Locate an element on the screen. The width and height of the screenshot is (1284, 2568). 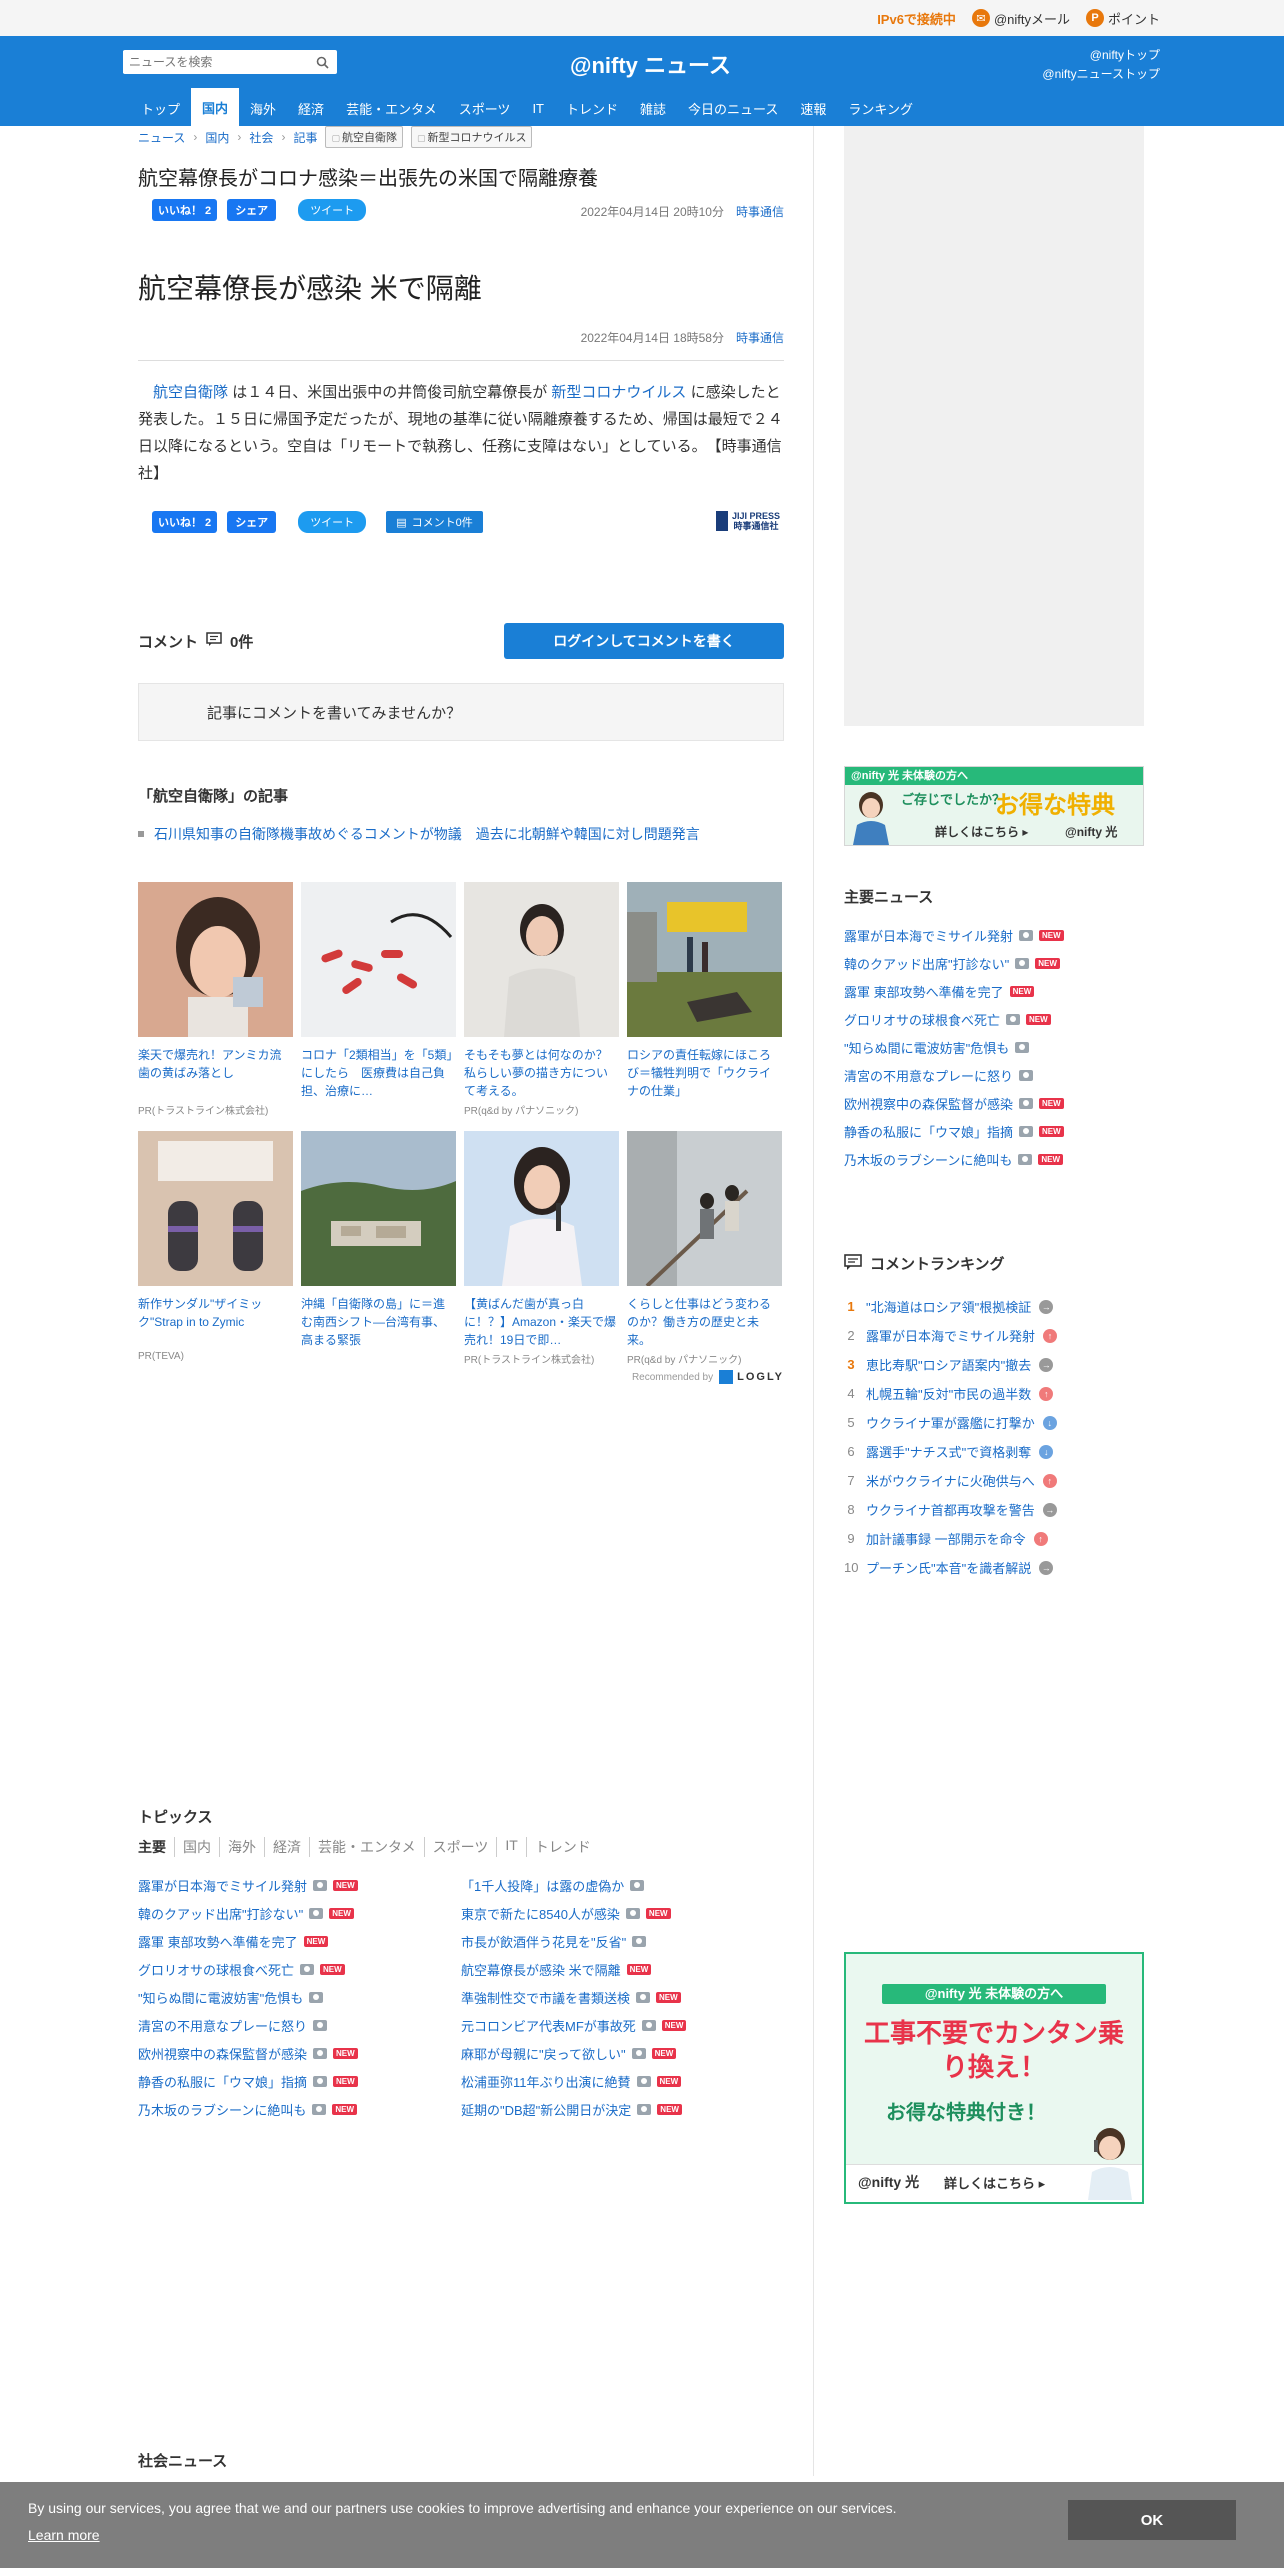
ranking-item: 6 露選手"ナチス式"で資格剥奪 ↓ is located at coordinates (994, 1451).